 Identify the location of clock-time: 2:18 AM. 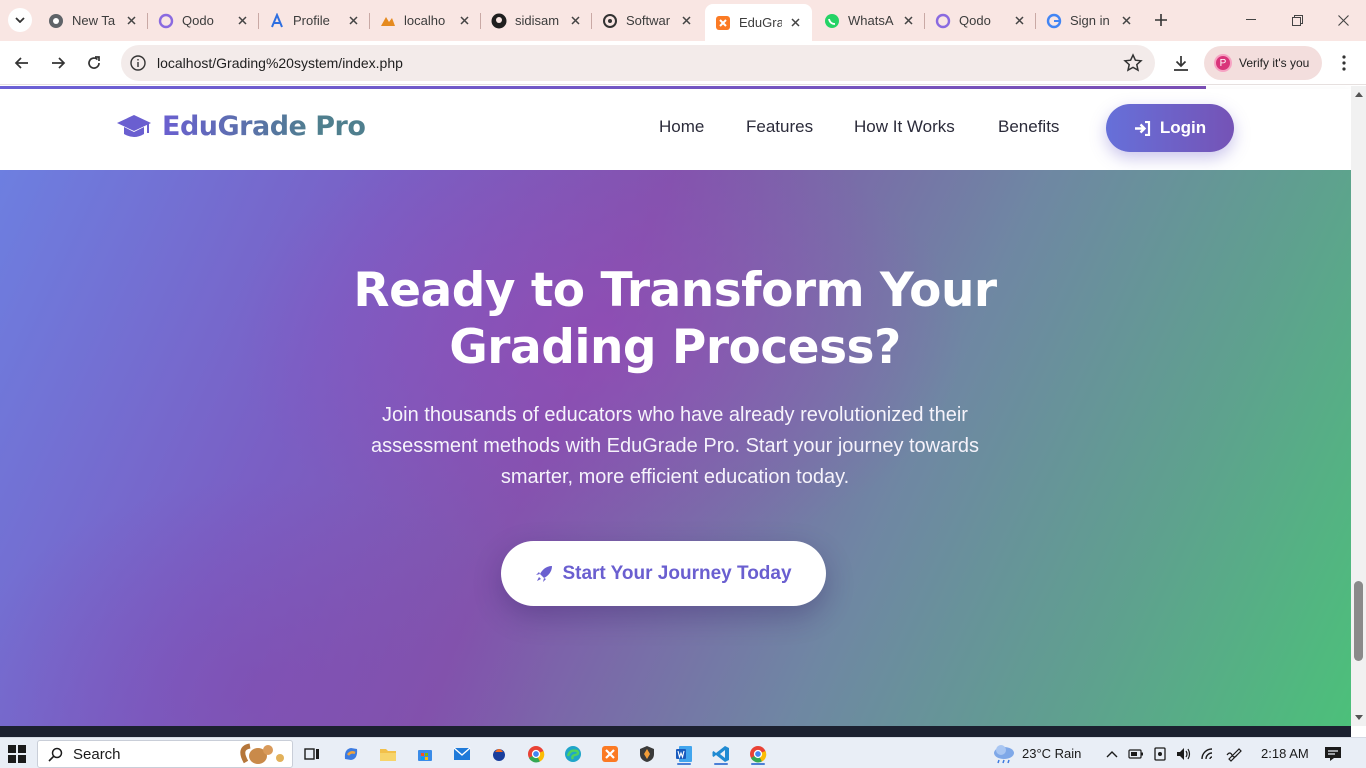
(1285, 753).